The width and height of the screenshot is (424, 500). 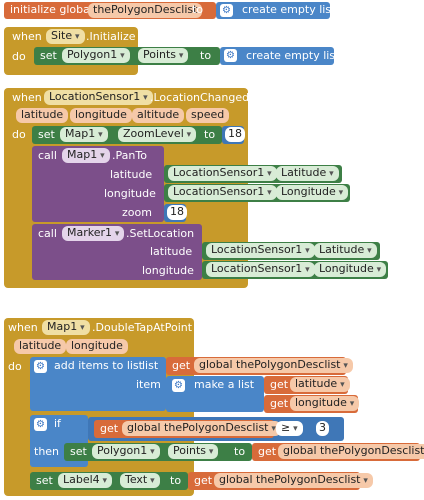 I want to click on set-map-zoomlevel-block: set Map1 ZoomLevel to, so click(x=127, y=135).